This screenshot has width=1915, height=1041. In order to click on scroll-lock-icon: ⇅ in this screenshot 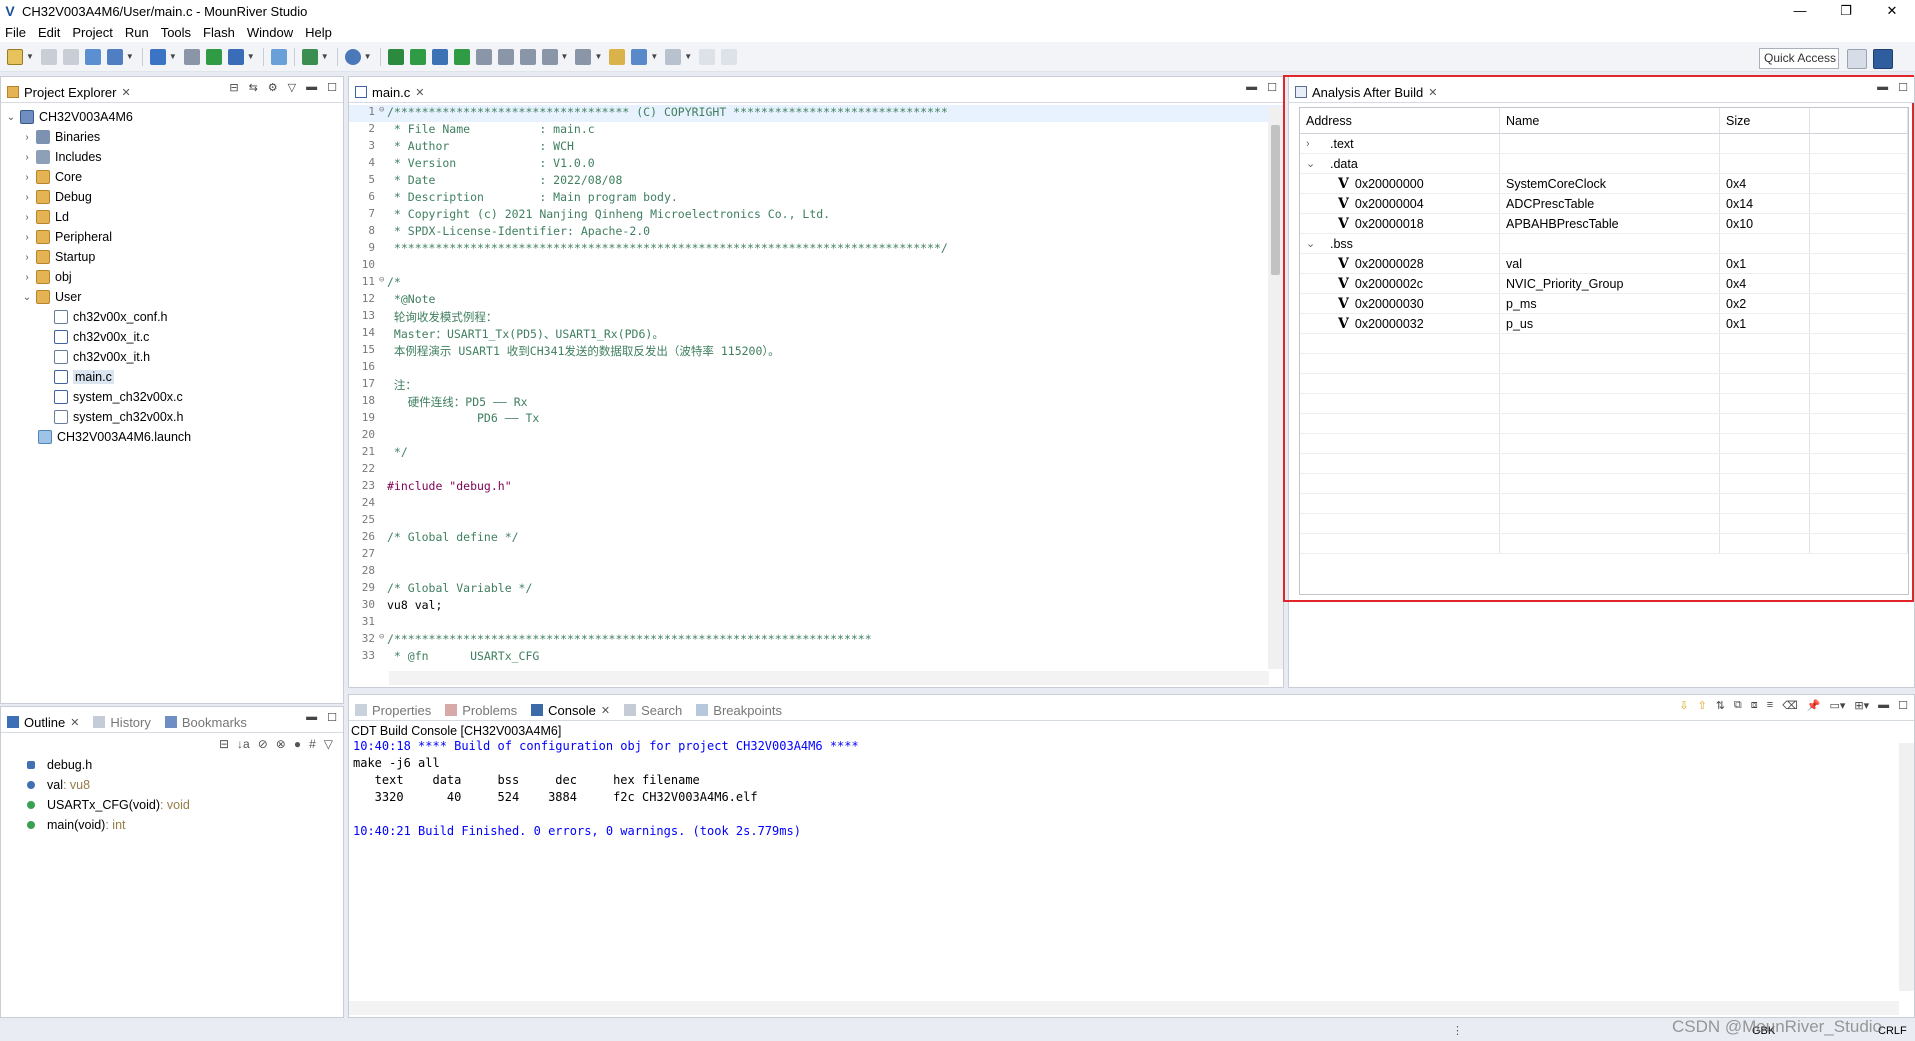, I will do `click(1720, 705)`.